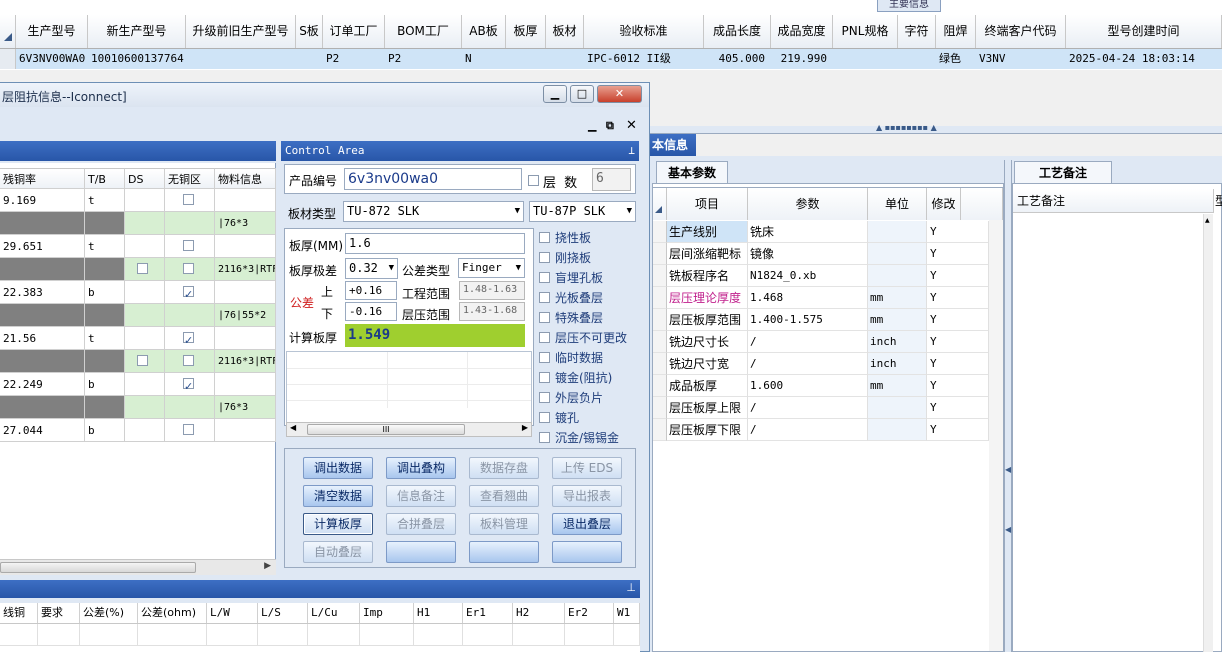  Describe the element at coordinates (105, 246) in the screenshot. I see `layer-cell: t` at that location.